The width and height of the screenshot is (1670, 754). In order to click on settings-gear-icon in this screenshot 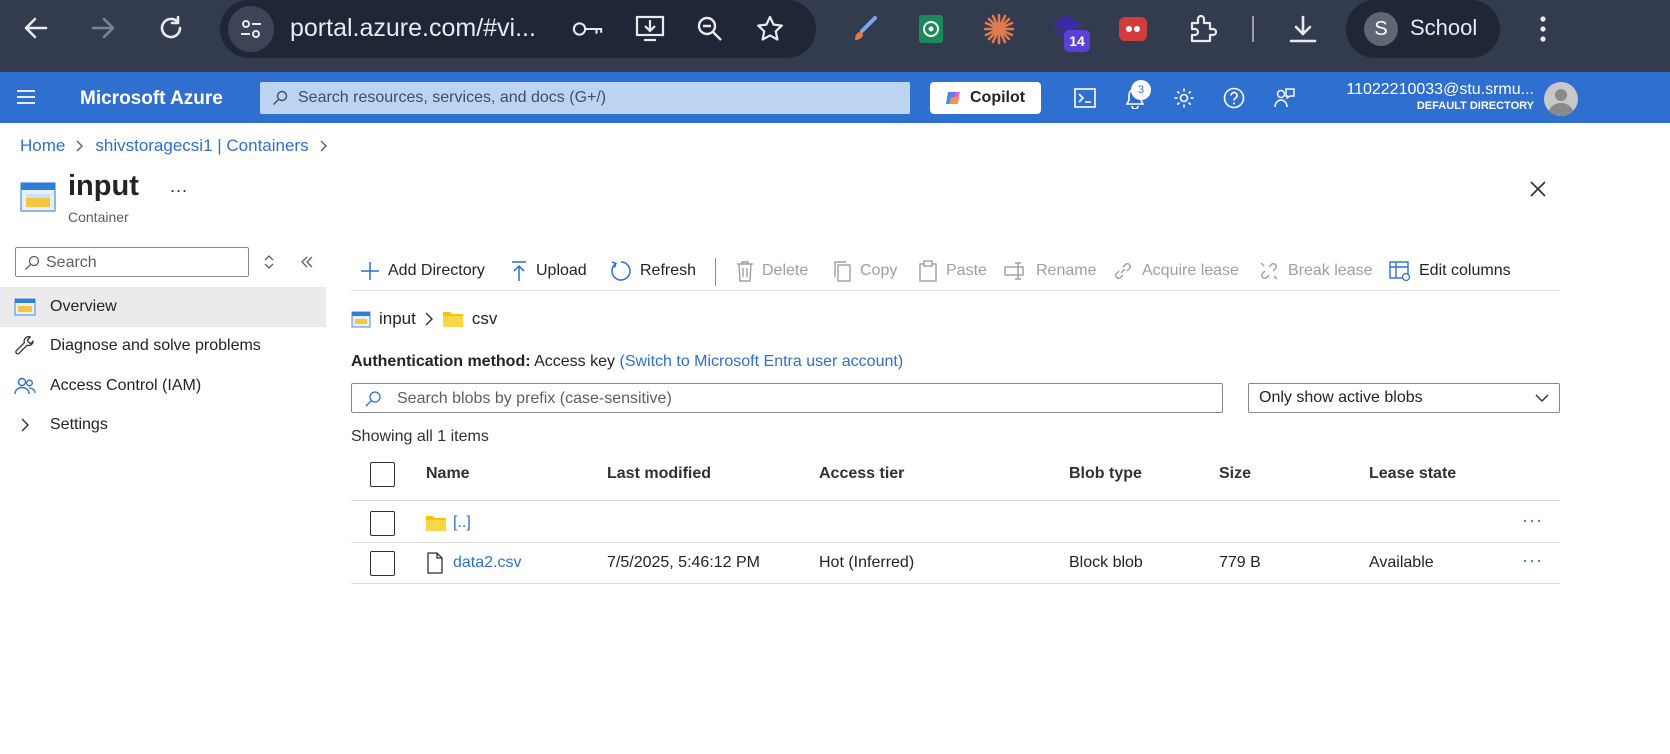, I will do `click(1184, 98)`.